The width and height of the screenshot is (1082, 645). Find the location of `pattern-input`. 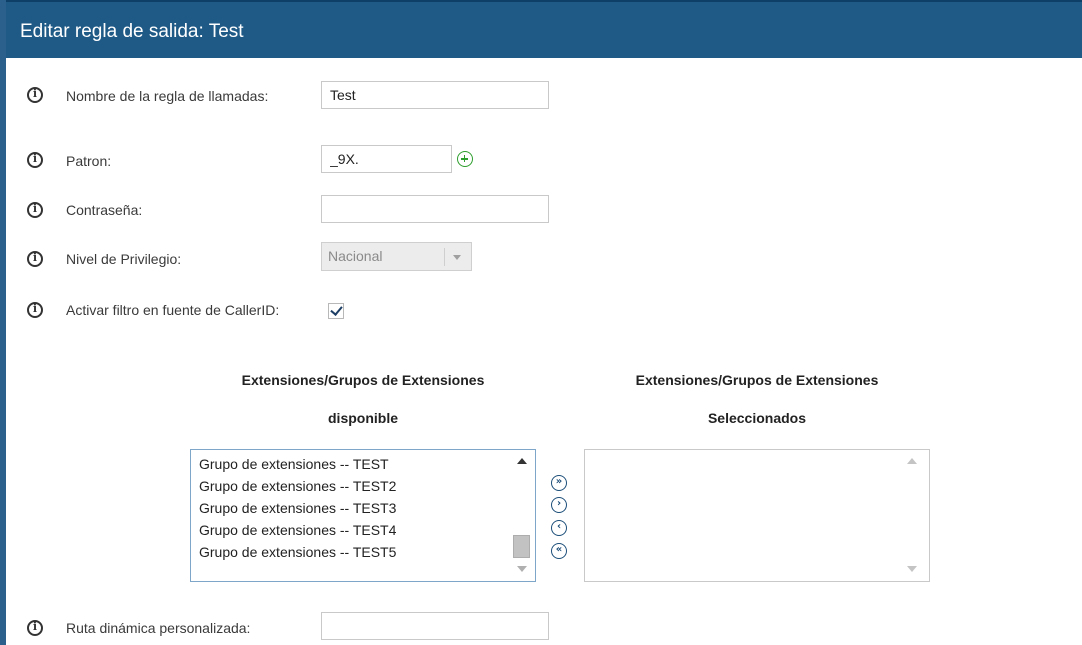

pattern-input is located at coordinates (386, 159).